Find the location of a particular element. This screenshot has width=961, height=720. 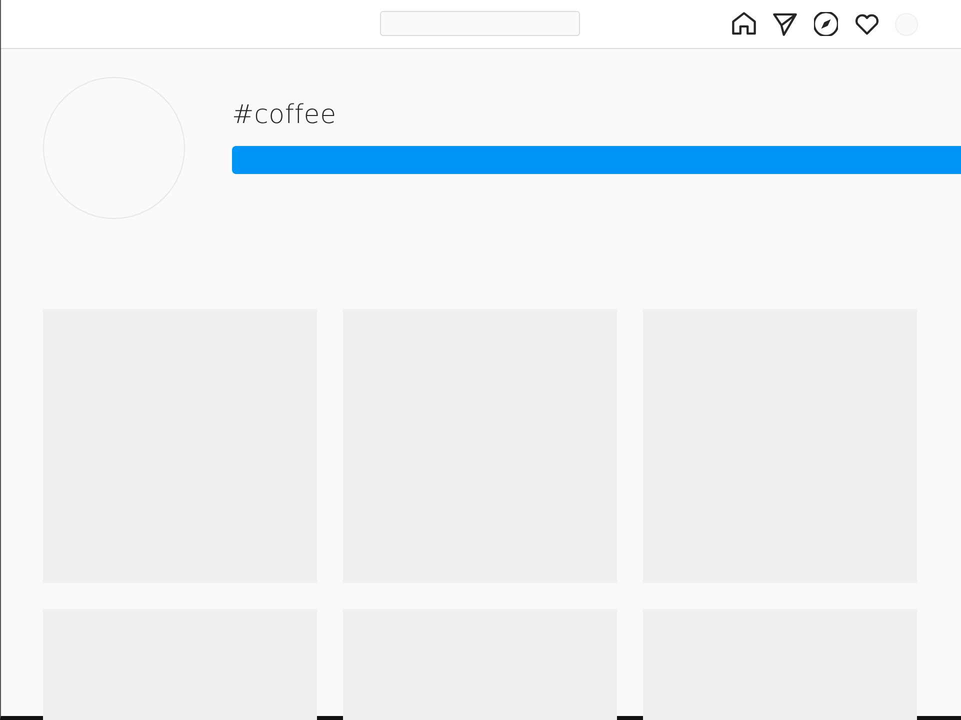

action-button is located at coordinates (596, 160).